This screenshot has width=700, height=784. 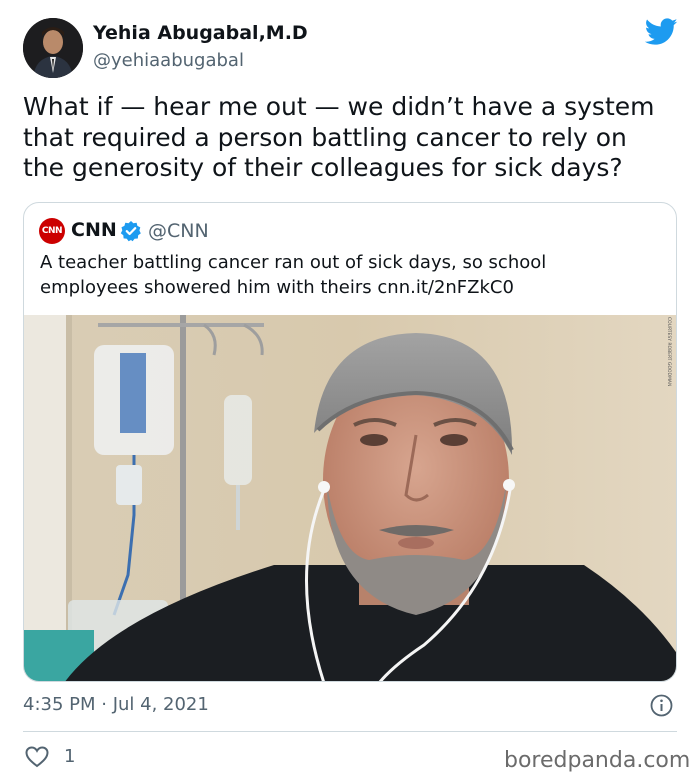 I want to click on info-icon, so click(x=661, y=705).